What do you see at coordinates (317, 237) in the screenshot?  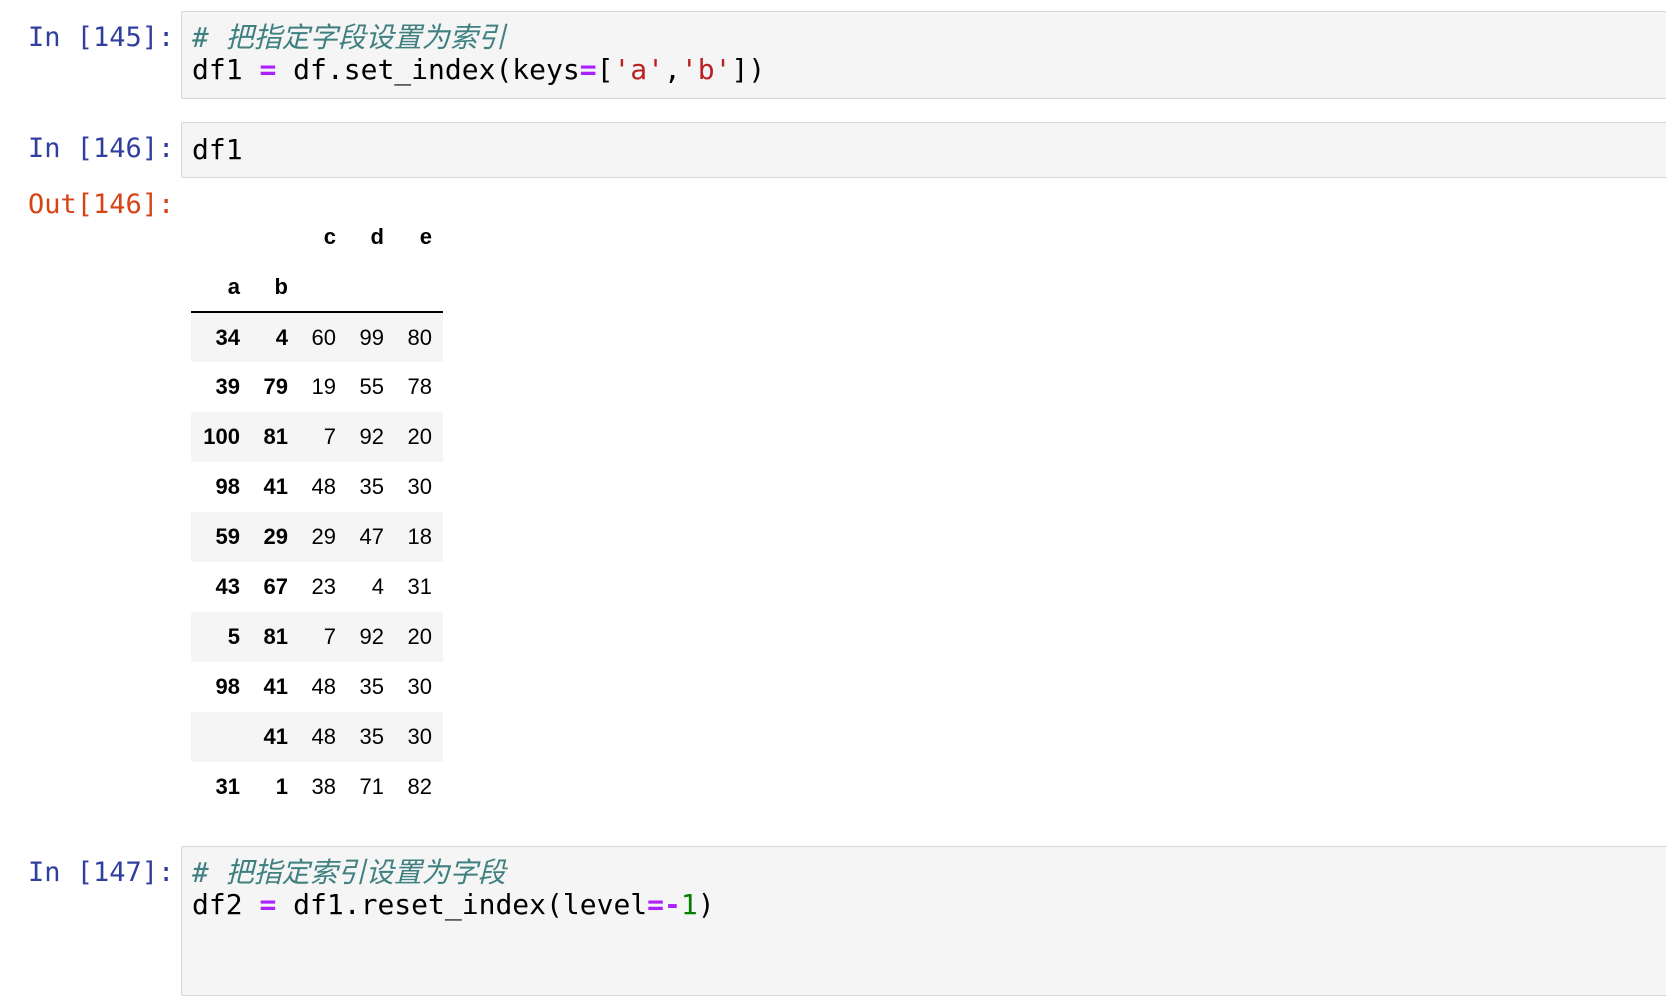 I see `column-header-row: c d e` at bounding box center [317, 237].